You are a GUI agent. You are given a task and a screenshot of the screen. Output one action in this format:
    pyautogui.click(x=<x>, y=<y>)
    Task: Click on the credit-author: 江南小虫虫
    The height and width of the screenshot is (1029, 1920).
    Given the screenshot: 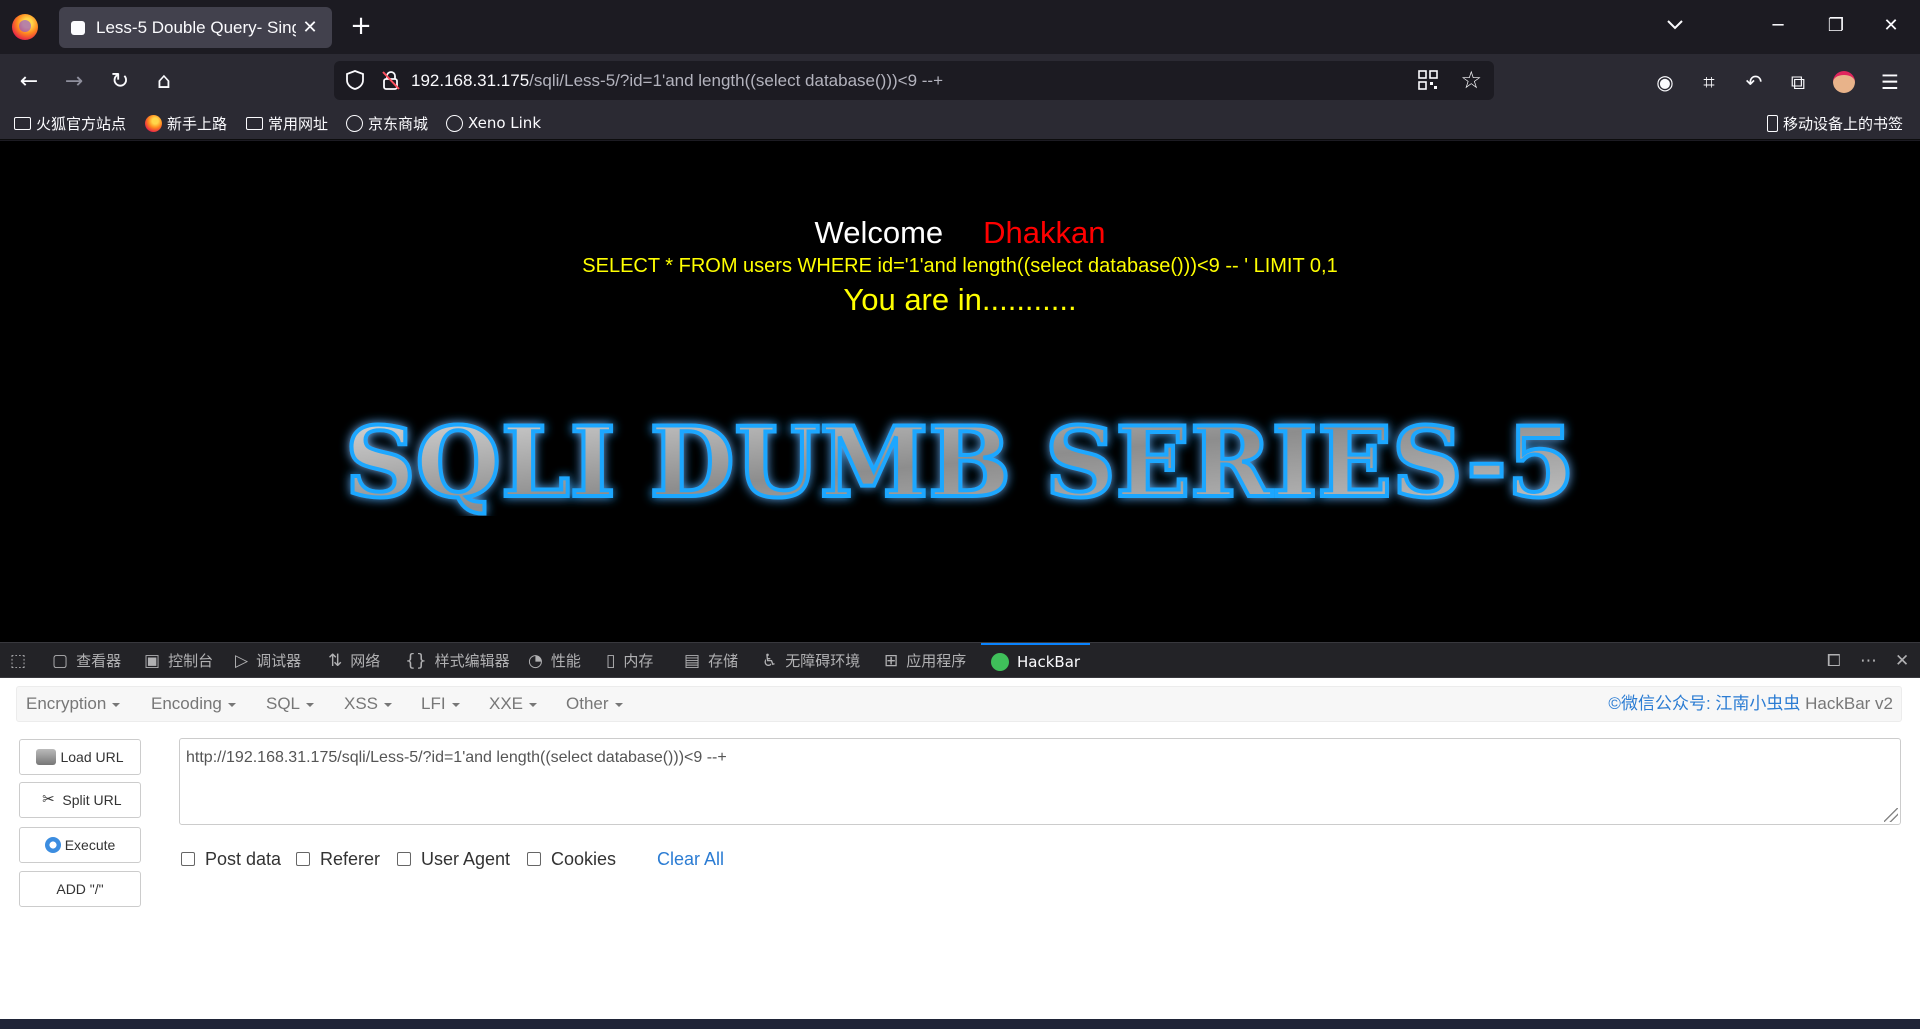 What is the action you would take?
    pyautogui.click(x=1758, y=703)
    